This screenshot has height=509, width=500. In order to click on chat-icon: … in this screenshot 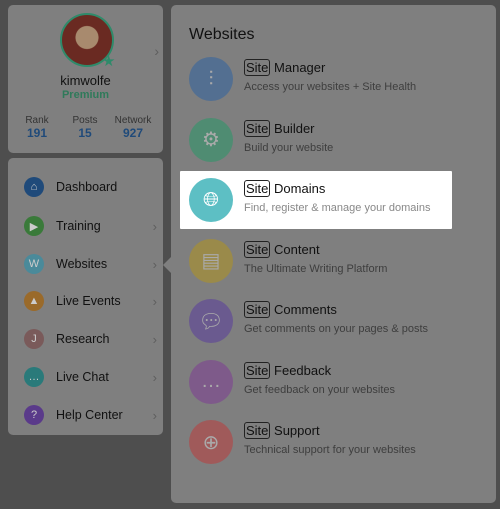, I will do `click(34, 377)`.